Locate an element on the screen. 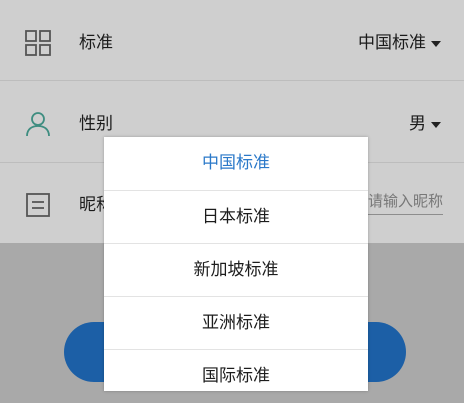  dropdown-option: 新加坡标准 is located at coordinates (236, 270).